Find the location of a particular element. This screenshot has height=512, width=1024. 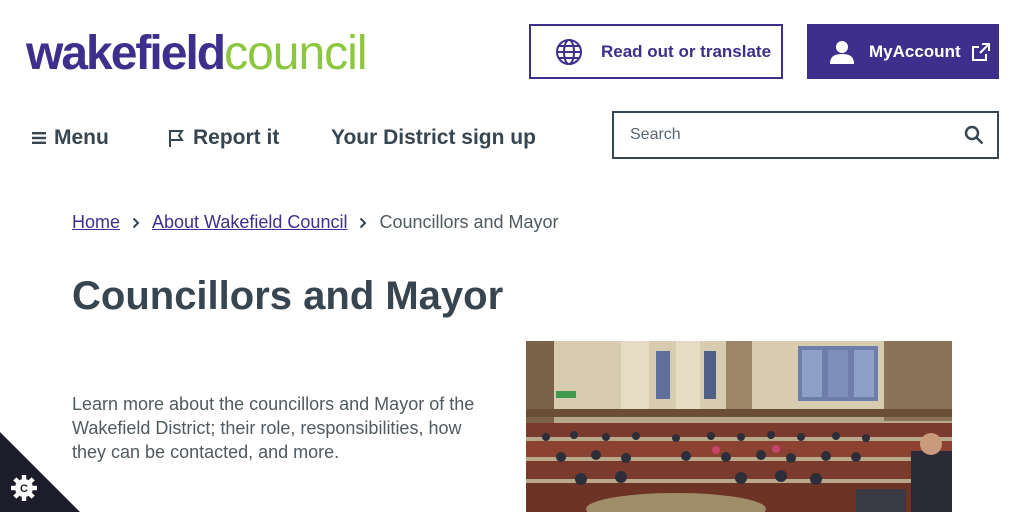

breadcrumb-about: About Wakefield Council is located at coordinates (249, 222).